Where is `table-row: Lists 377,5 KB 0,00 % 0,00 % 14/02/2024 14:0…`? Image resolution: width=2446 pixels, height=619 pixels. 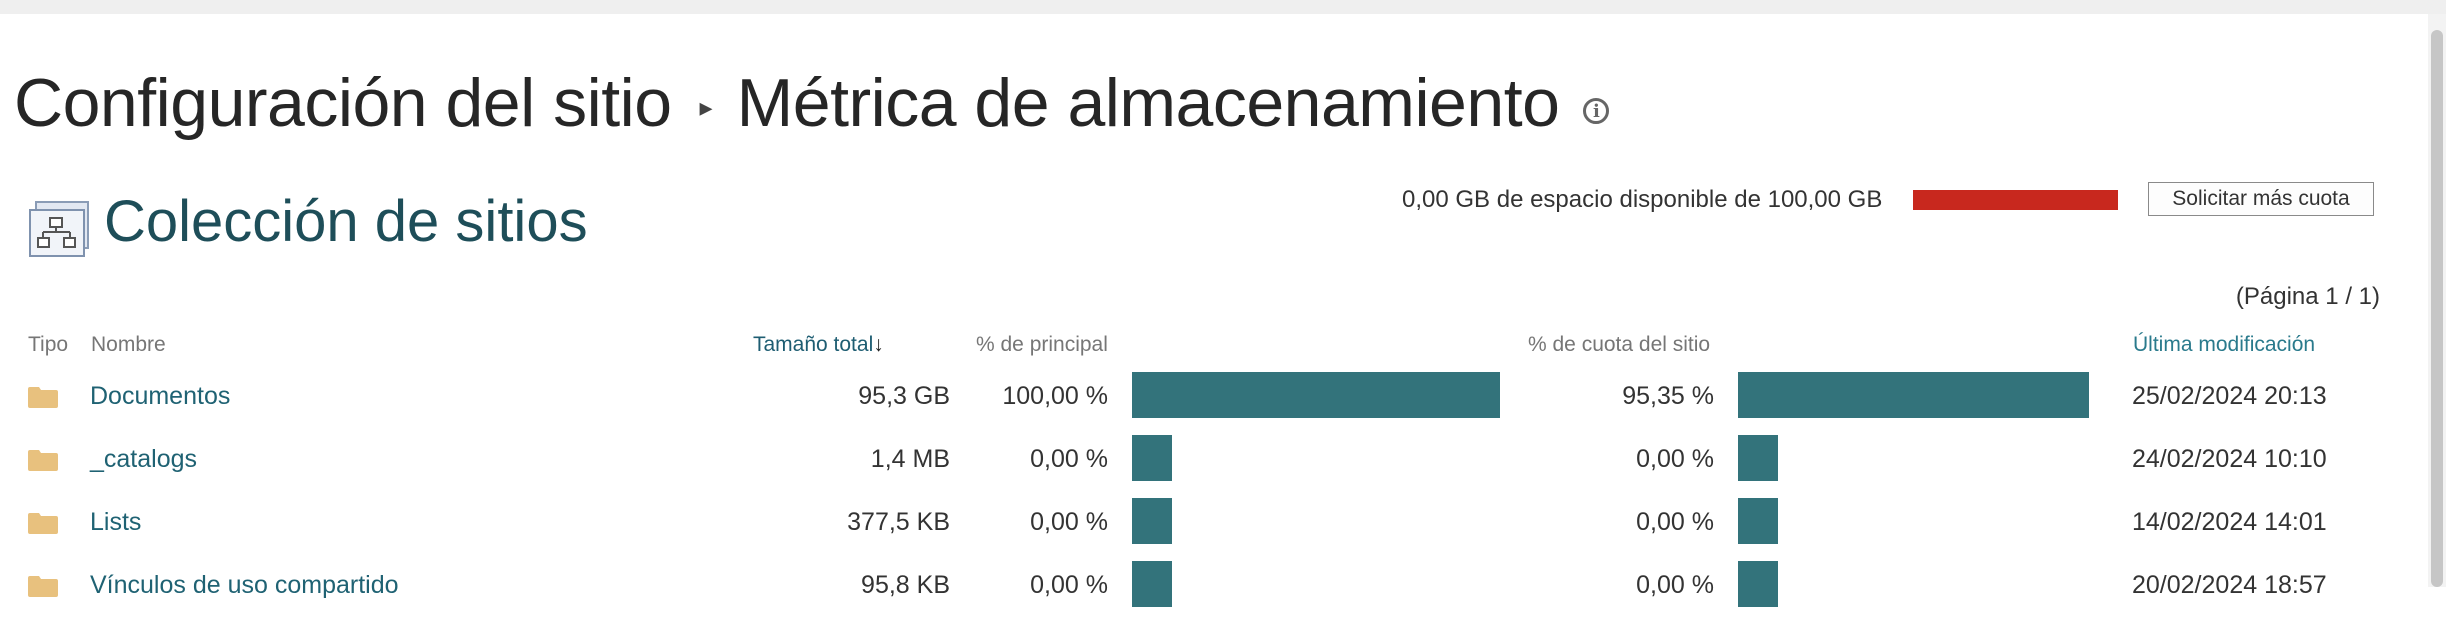
table-row: Lists 377,5 KB 0,00 % 0,00 % 14/02/2024 14:0… is located at coordinates (1210, 525).